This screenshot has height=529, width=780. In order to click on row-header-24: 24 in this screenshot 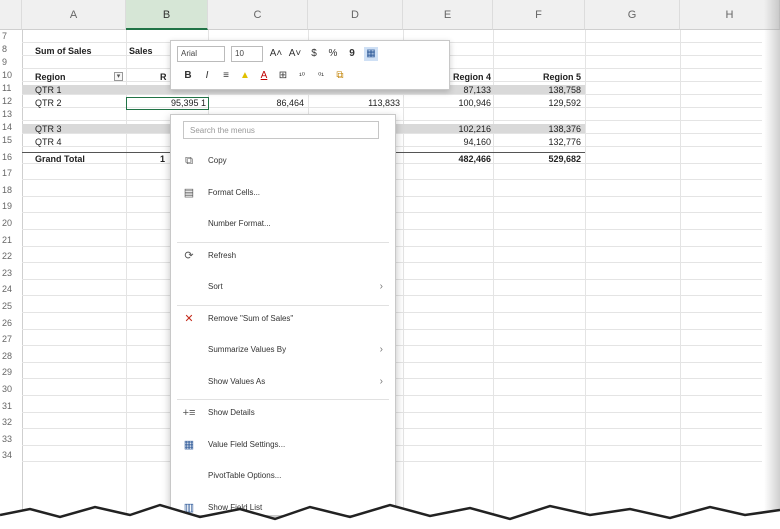, I will do `click(11, 289)`.